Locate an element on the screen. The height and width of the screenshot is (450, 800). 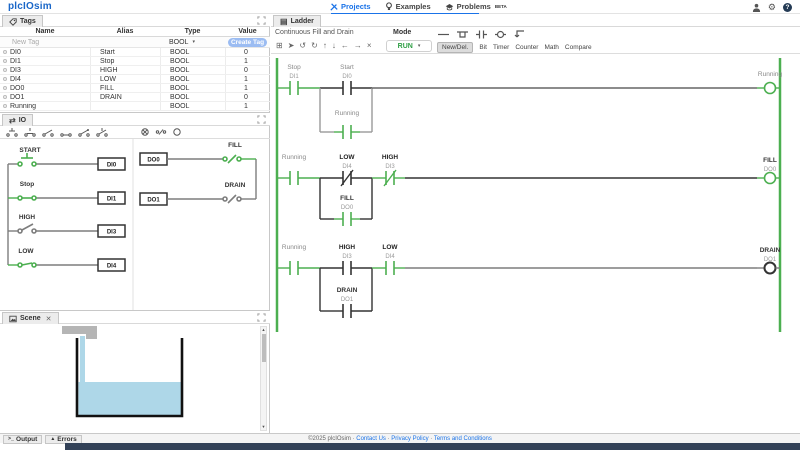
coil-running: Running is located at coordinates (769, 83).